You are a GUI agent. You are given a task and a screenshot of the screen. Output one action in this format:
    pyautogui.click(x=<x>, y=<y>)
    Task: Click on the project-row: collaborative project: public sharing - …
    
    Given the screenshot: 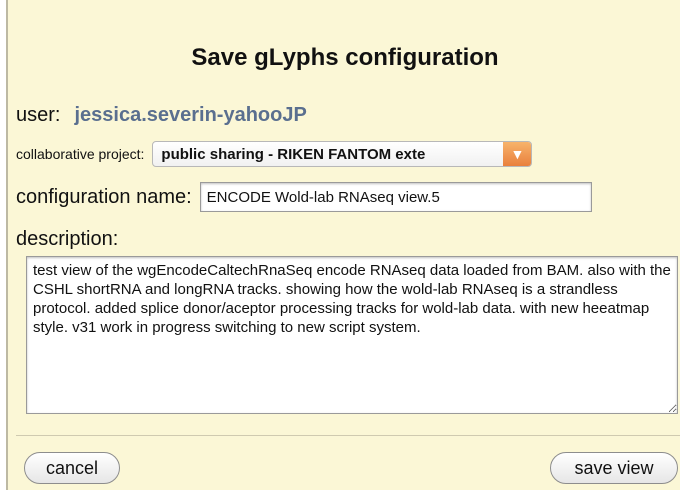 What is the action you would take?
    pyautogui.click(x=274, y=154)
    